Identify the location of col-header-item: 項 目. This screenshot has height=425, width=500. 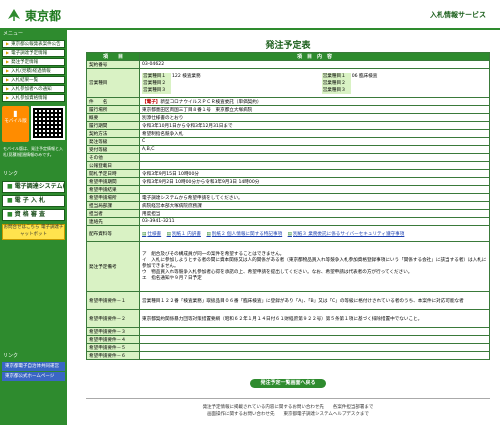
(113, 56).